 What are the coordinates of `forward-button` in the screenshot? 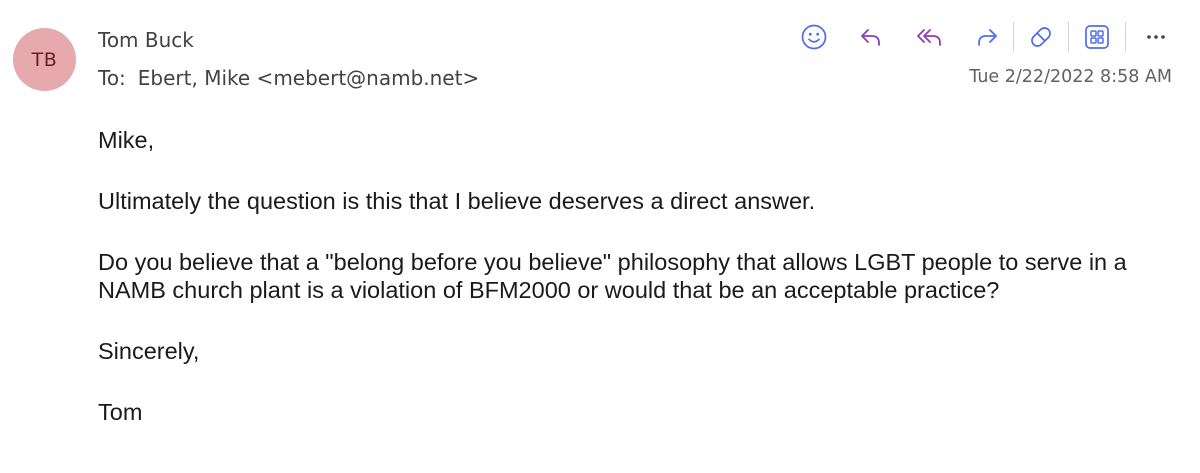 It's located at (987, 37).